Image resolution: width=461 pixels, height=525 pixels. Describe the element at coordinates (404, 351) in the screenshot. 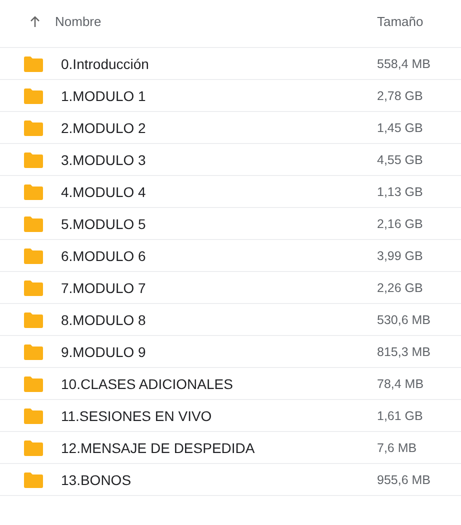

I see `file-size: 815,3 MB` at that location.